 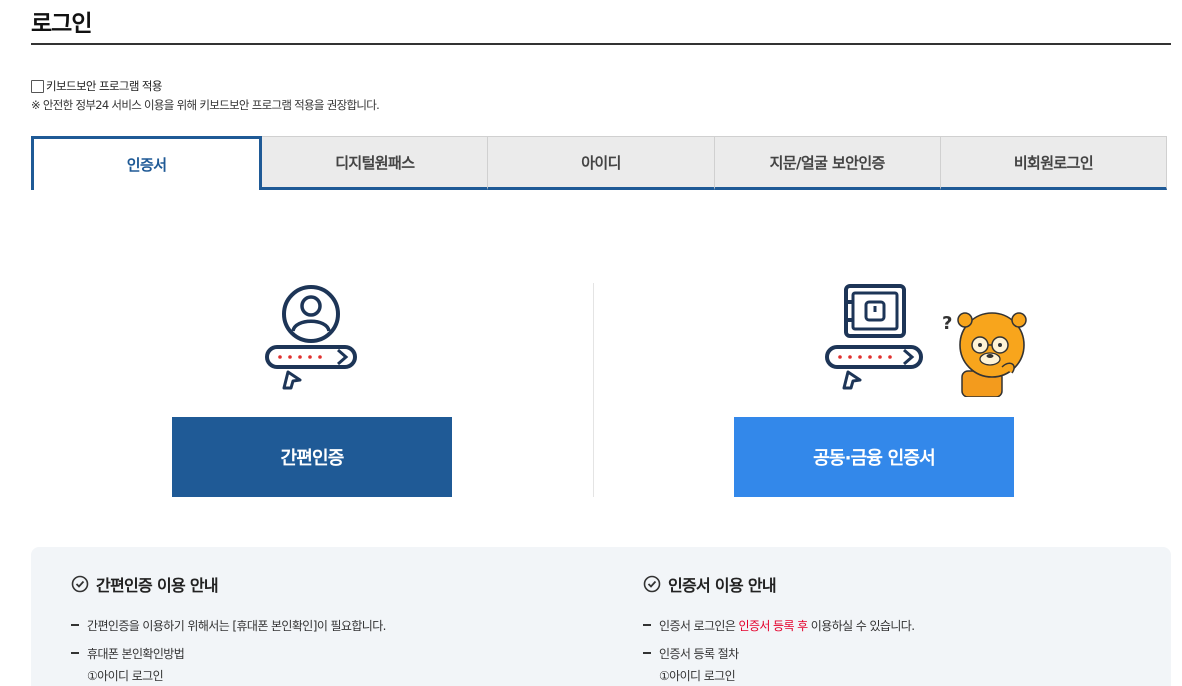 I want to click on cert-guide-text: 이용하실 수 있습니다., so click(x=861, y=626).